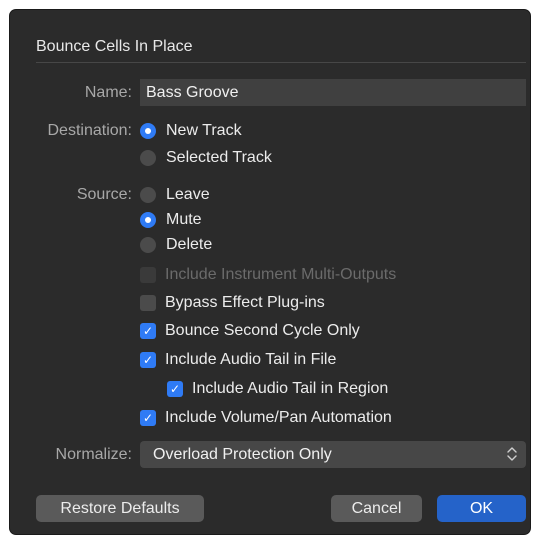 The height and width of the screenshot is (544, 539). Describe the element at coordinates (278, 417) in the screenshot. I see `checkbox-label: Include Volume/Pan Automation` at that location.